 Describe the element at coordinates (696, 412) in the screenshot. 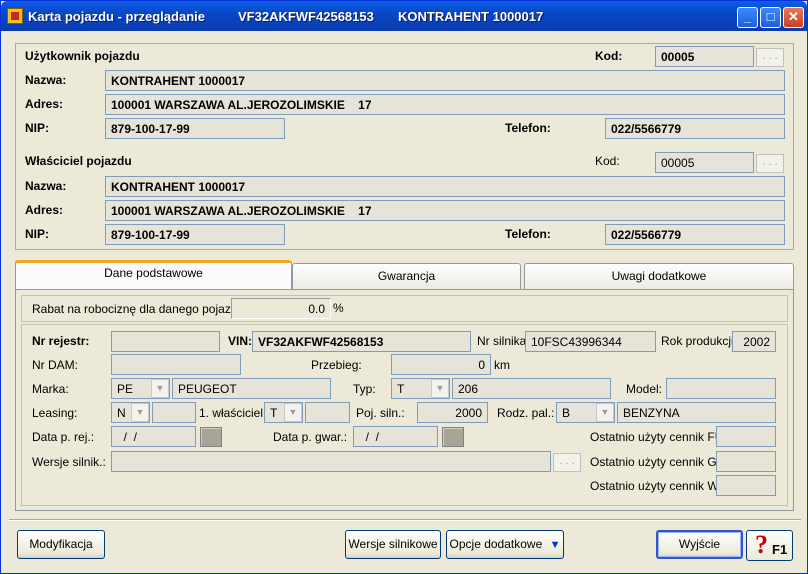

I see `rodz-name-field: BENZYNA` at that location.